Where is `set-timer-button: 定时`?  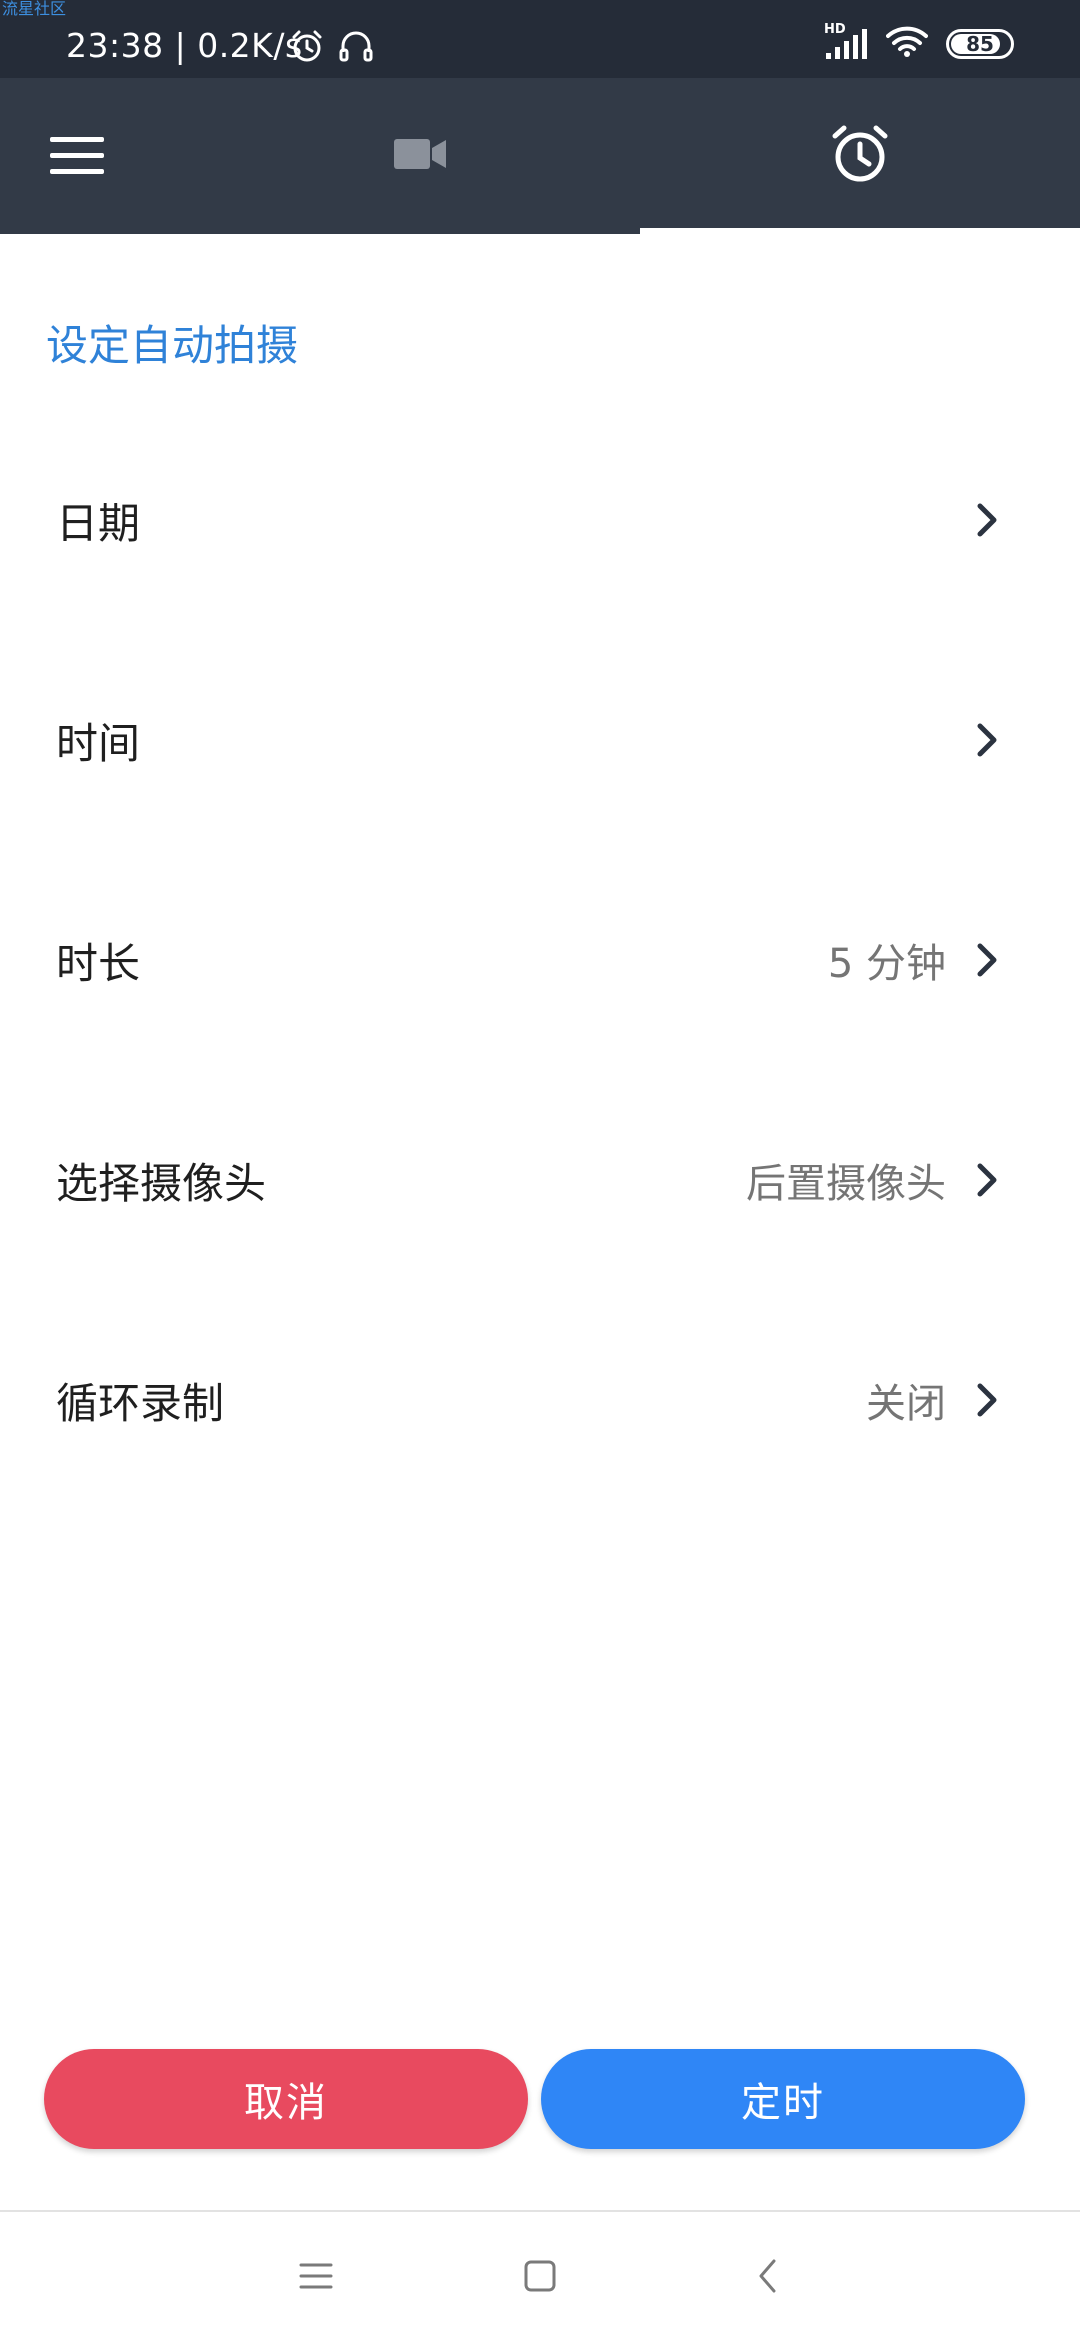
set-timer-button: 定时 is located at coordinates (783, 2099).